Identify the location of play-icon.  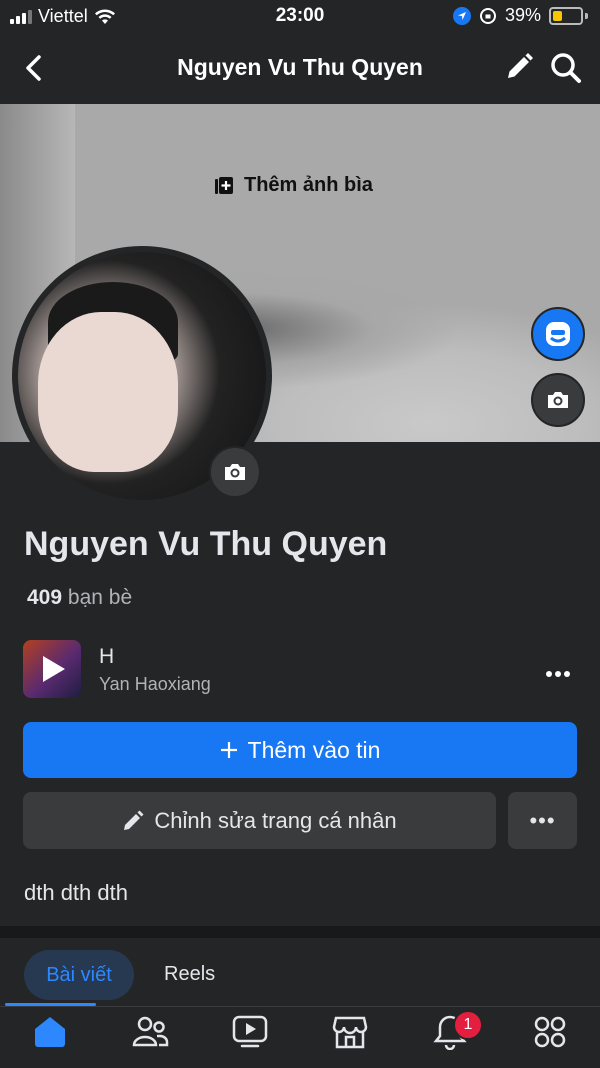
(54, 669).